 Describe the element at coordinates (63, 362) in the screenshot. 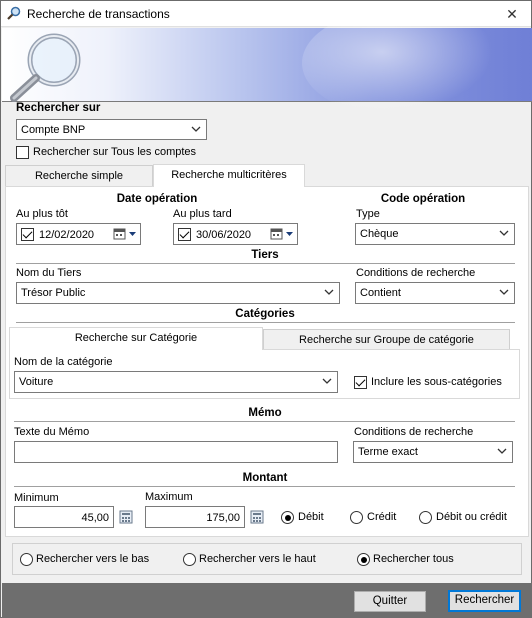

I see `category-name-label: Nom de la catégorie` at that location.